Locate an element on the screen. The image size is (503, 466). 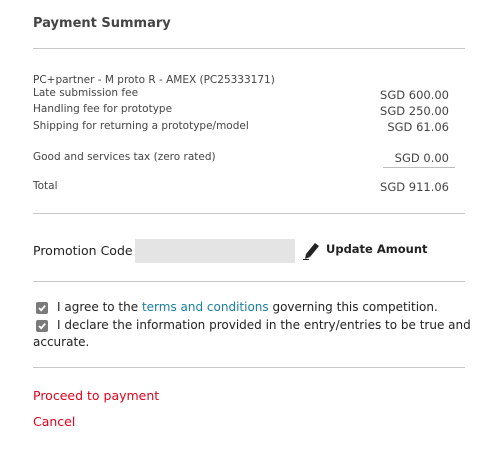
page-title: Payment Summary is located at coordinates (102, 23).